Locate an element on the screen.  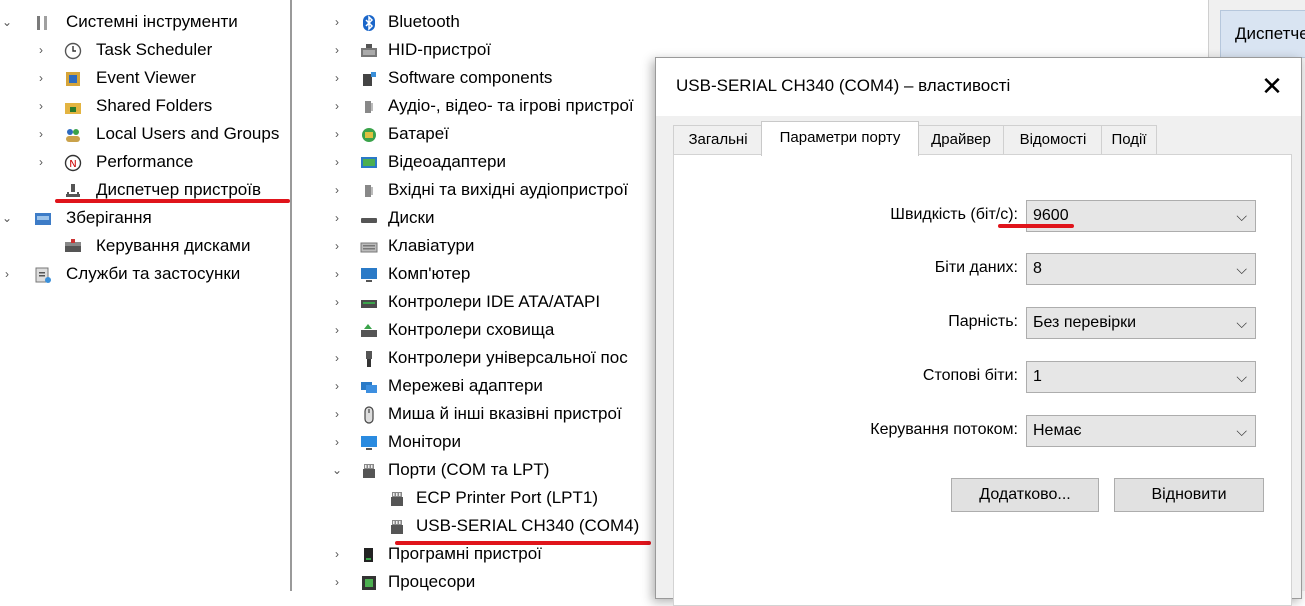
console-tree-item: › Task Scheduler is located at coordinates (145, 50).